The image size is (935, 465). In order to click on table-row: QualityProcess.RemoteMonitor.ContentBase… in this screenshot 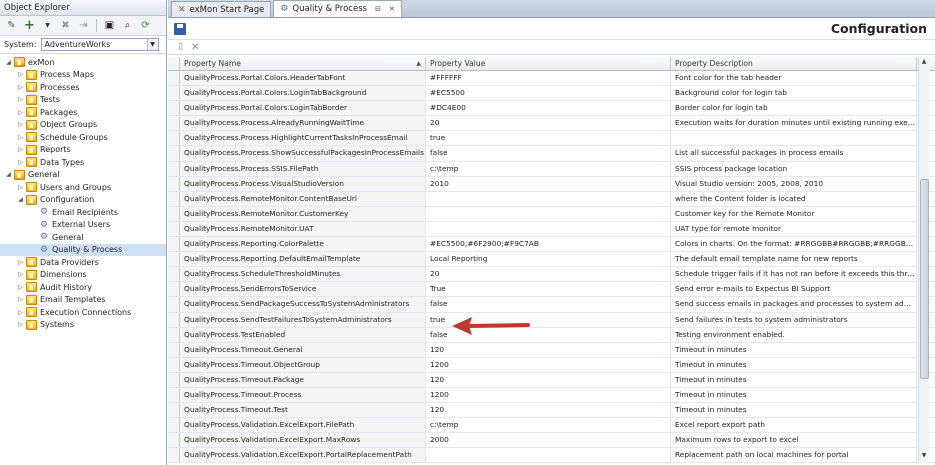, I will do `click(551, 199)`.